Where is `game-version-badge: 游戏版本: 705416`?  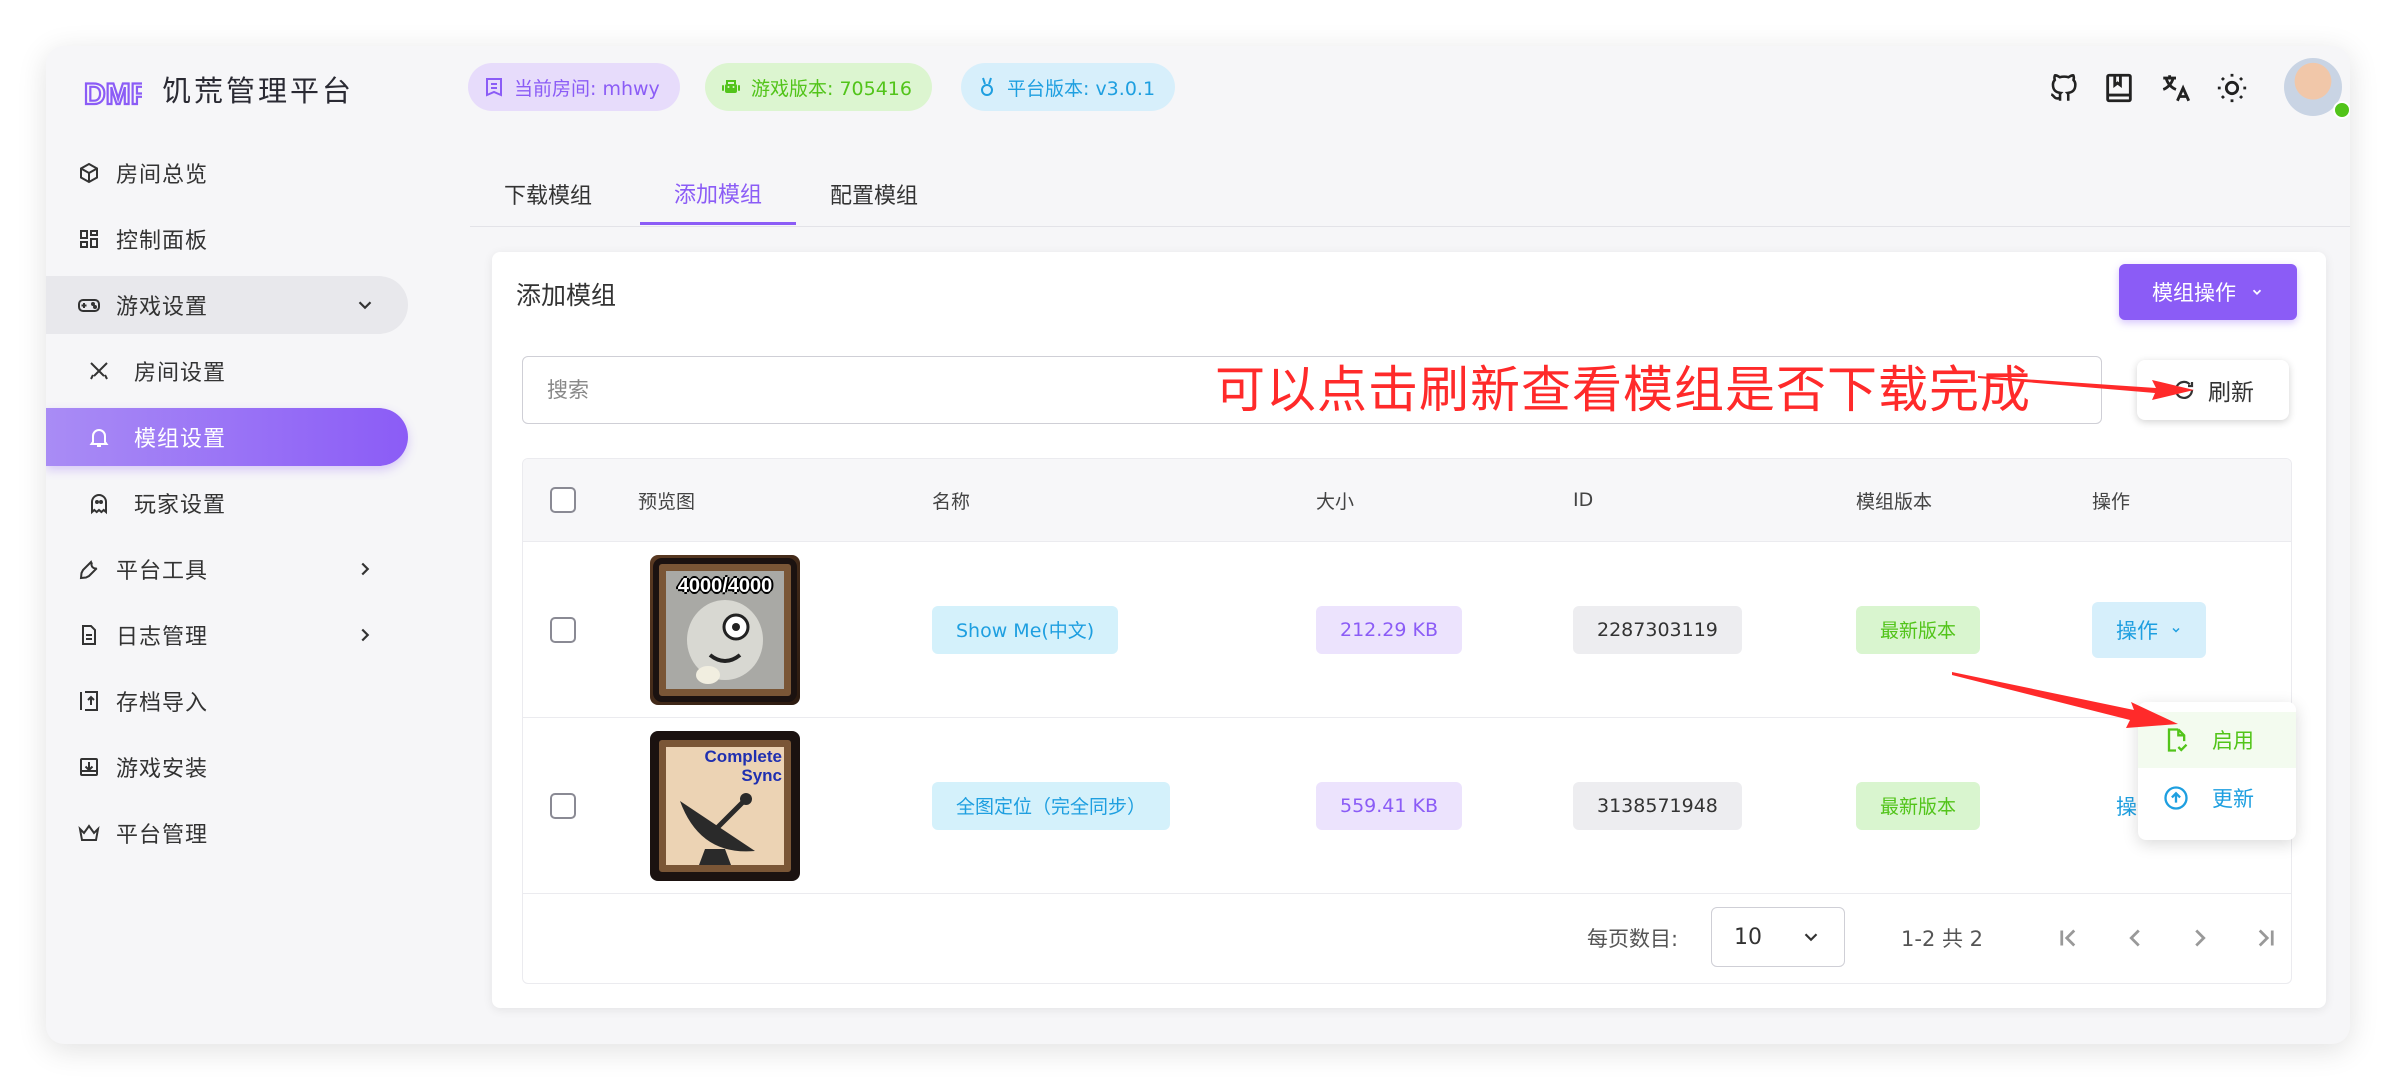 game-version-badge: 游戏版本: 705416 is located at coordinates (818, 87).